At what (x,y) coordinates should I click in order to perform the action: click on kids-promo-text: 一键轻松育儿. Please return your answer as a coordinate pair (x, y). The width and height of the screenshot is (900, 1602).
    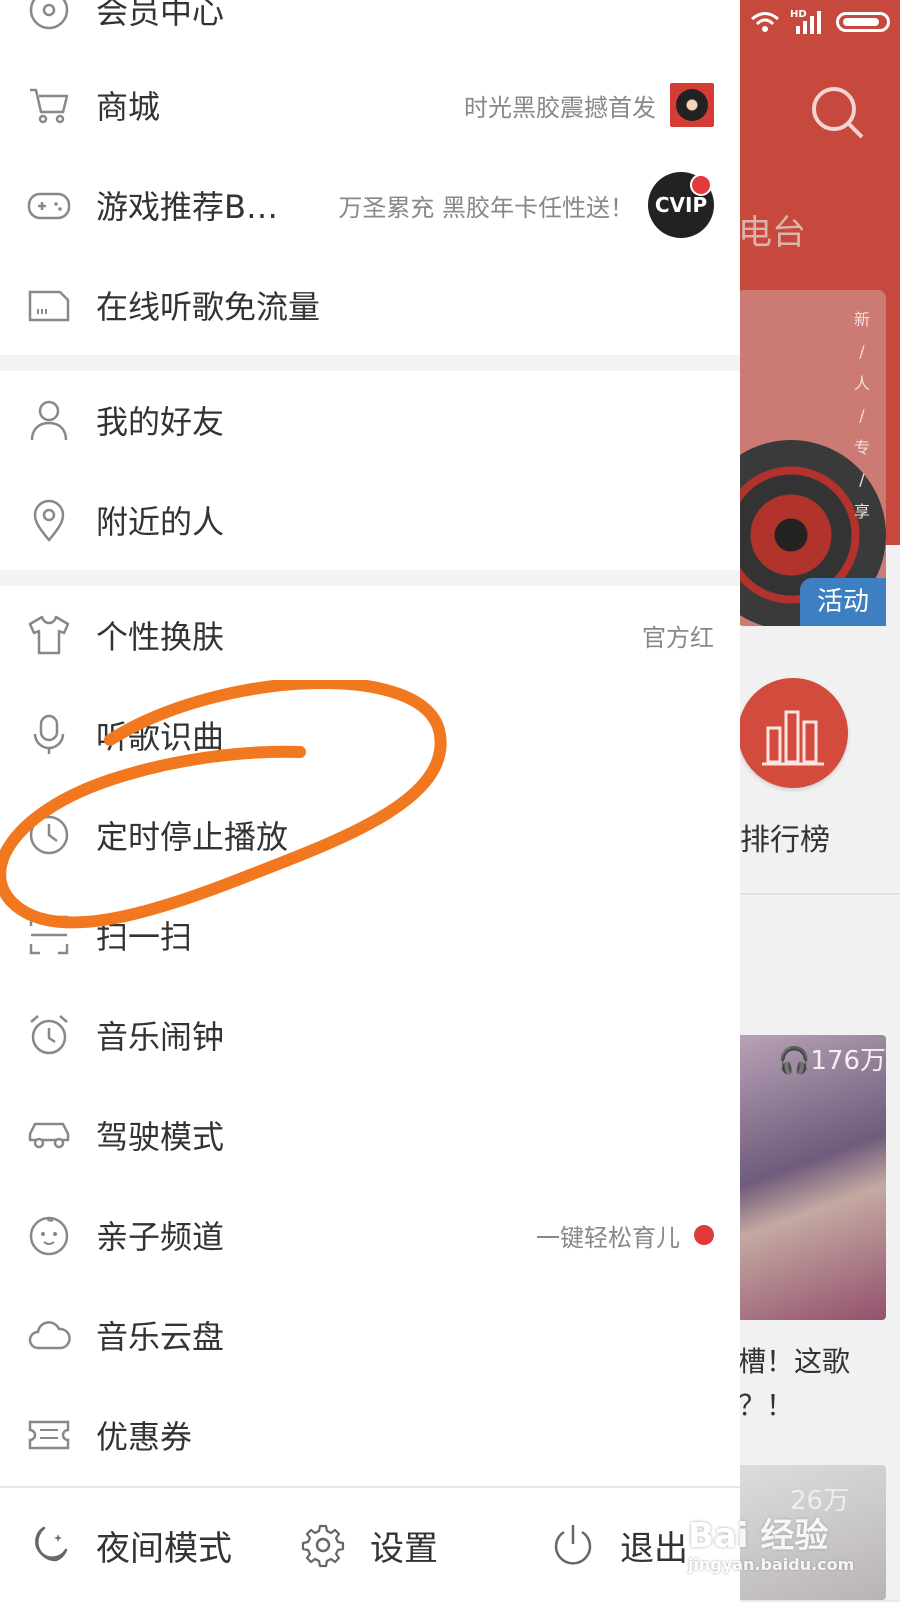
    Looking at the image, I should click on (608, 1237).